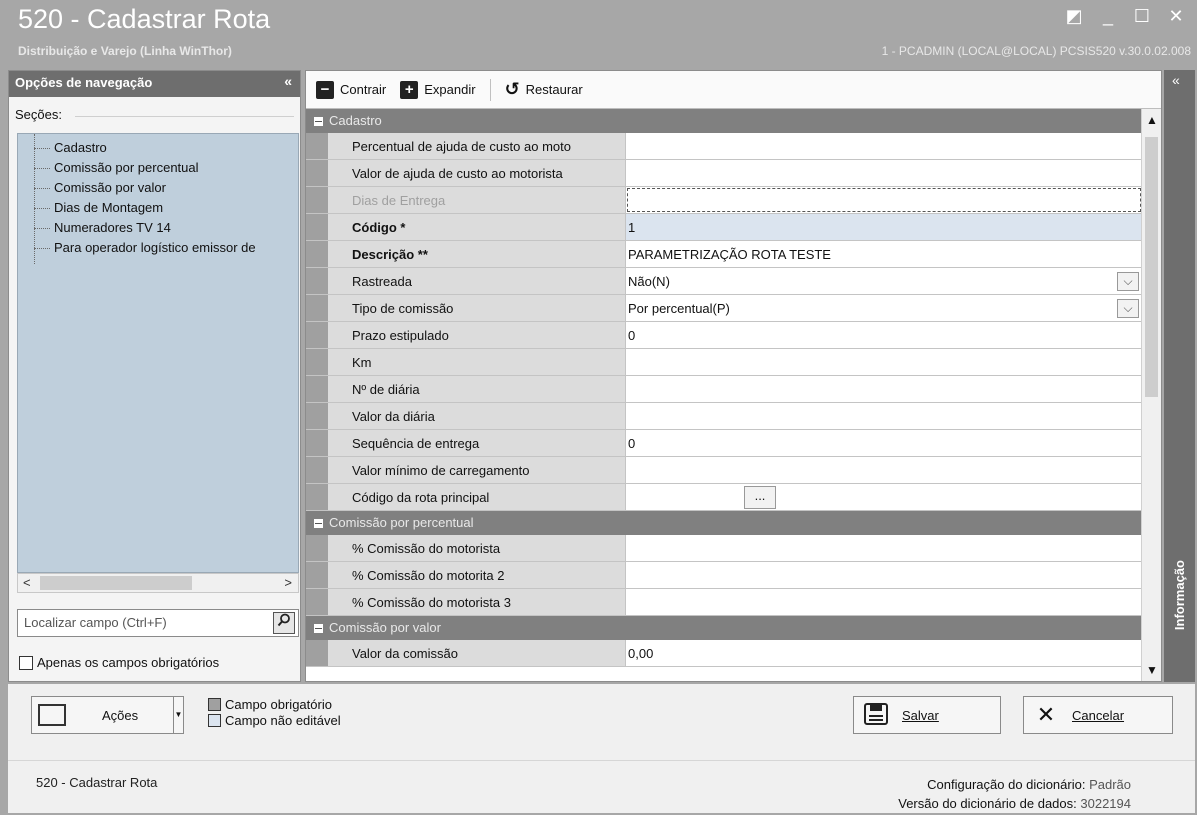 The width and height of the screenshot is (1197, 815). I want to click on tree-horizontal-scrollbar: < >, so click(158, 583).